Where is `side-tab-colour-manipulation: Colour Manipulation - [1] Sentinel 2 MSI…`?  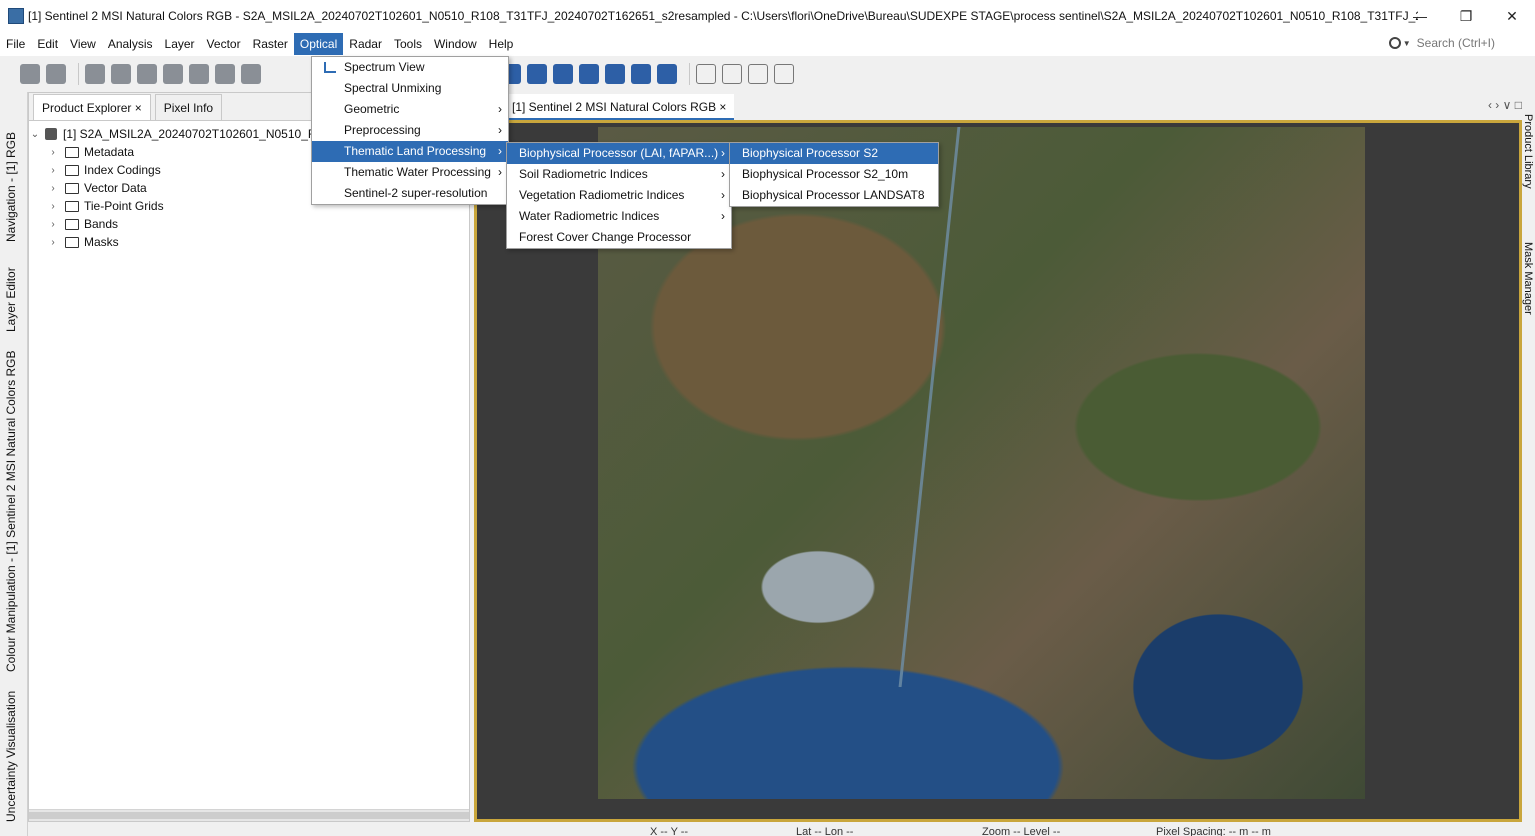 side-tab-colour-manipulation: Colour Manipulation - [1] Sentinel 2 MSI… is located at coordinates (11, 511).